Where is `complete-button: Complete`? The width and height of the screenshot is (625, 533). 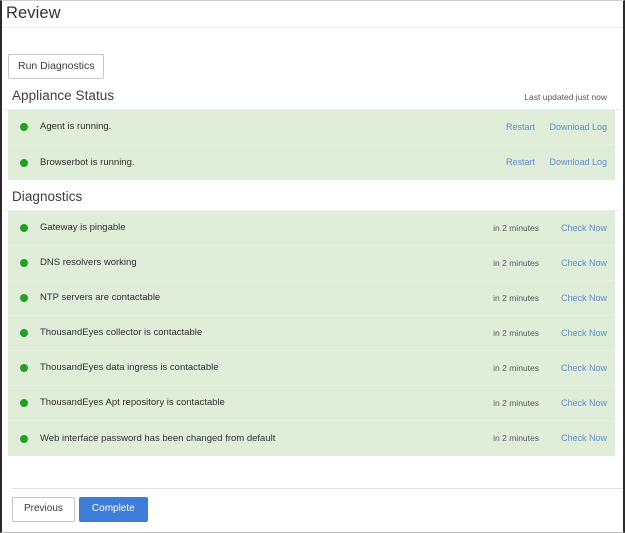
complete-button: Complete is located at coordinates (113, 509).